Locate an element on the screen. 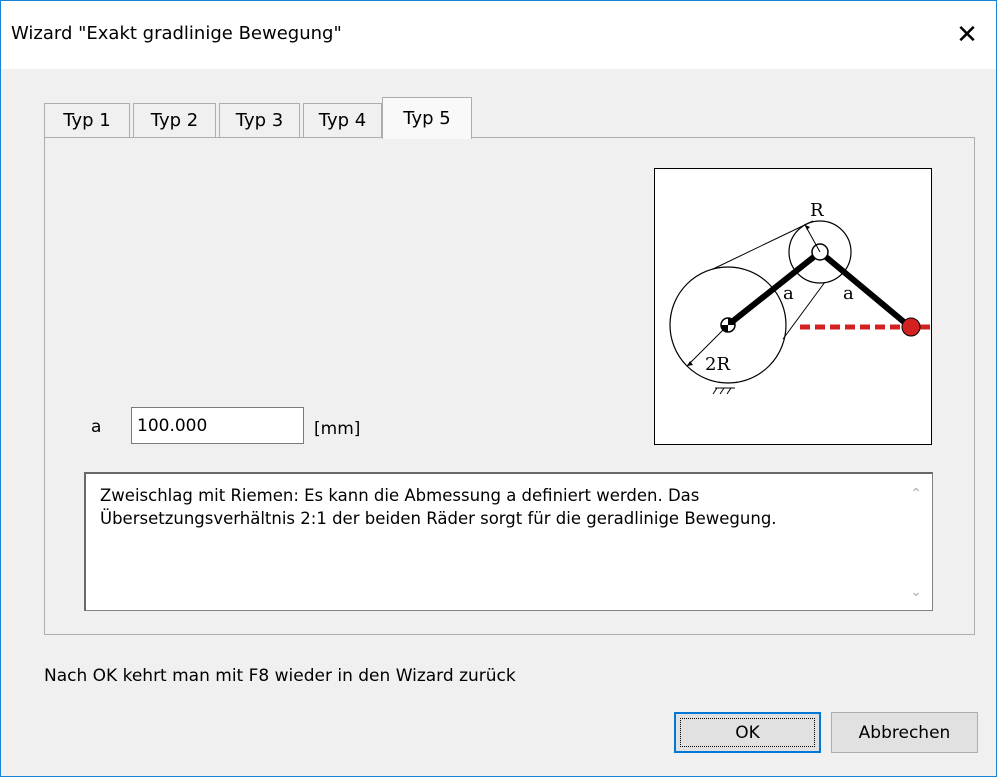 The height and width of the screenshot is (777, 997). tab-typ-3: Typ 3 is located at coordinates (259, 120).